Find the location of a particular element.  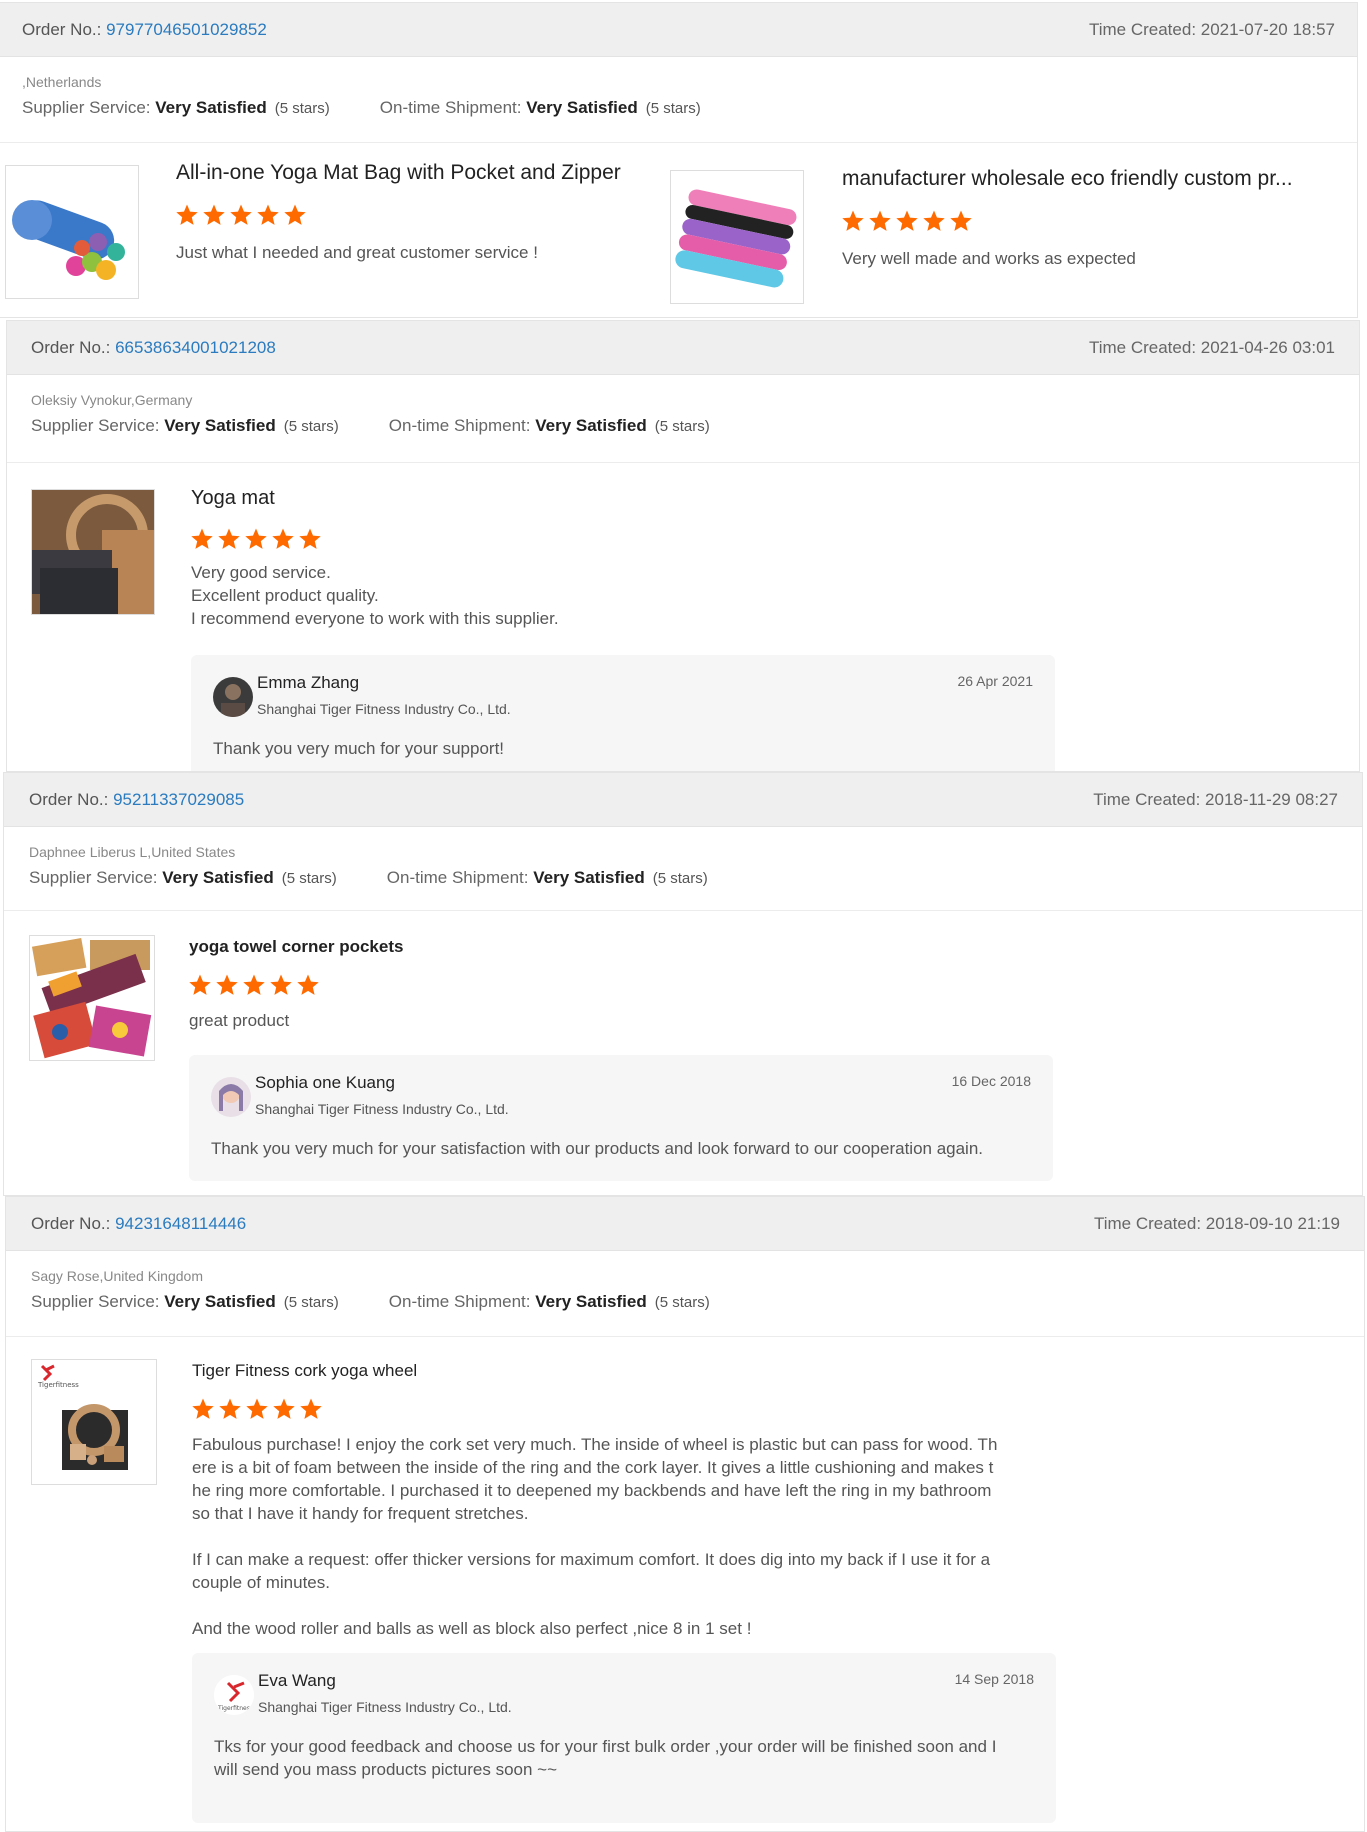

order-no-link: 66538634001021208 is located at coordinates (195, 347).